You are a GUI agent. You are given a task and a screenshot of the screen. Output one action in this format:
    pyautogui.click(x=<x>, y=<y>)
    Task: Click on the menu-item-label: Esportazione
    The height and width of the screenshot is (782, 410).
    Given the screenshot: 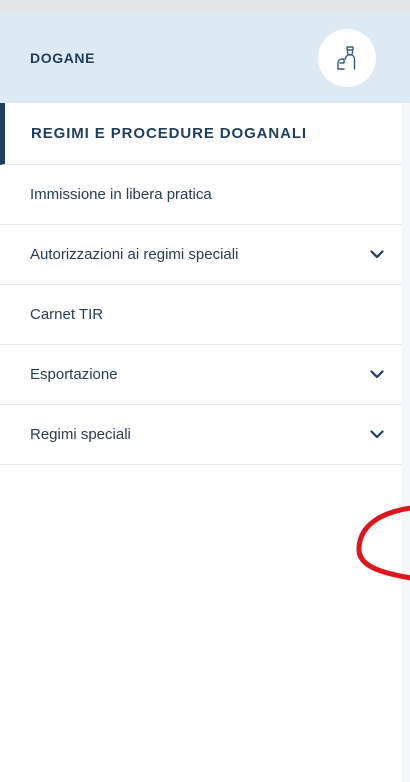 What is the action you would take?
    pyautogui.click(x=74, y=374)
    